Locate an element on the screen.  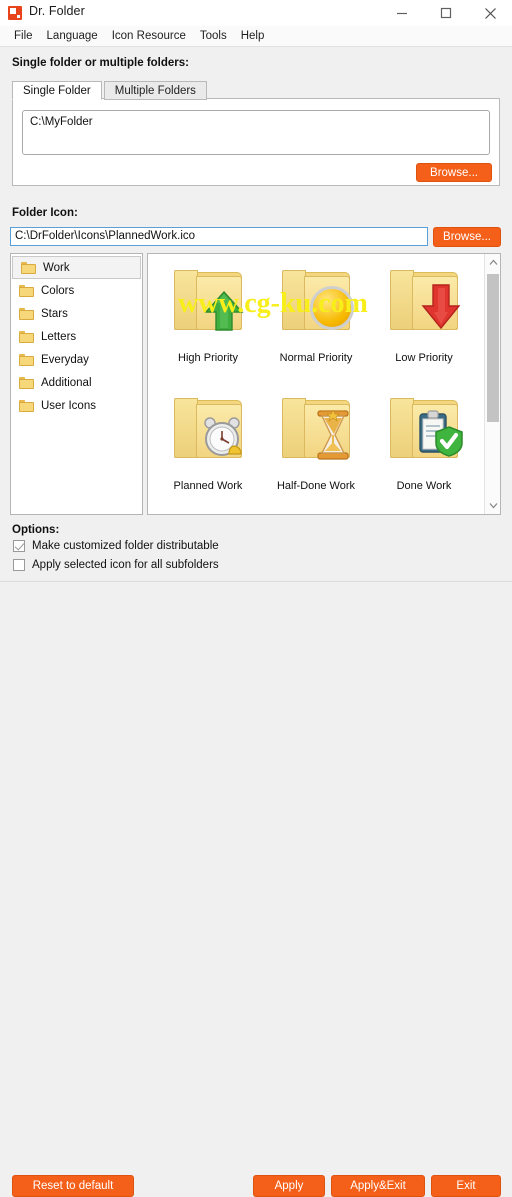
category-label: Work is located at coordinates (56, 267).